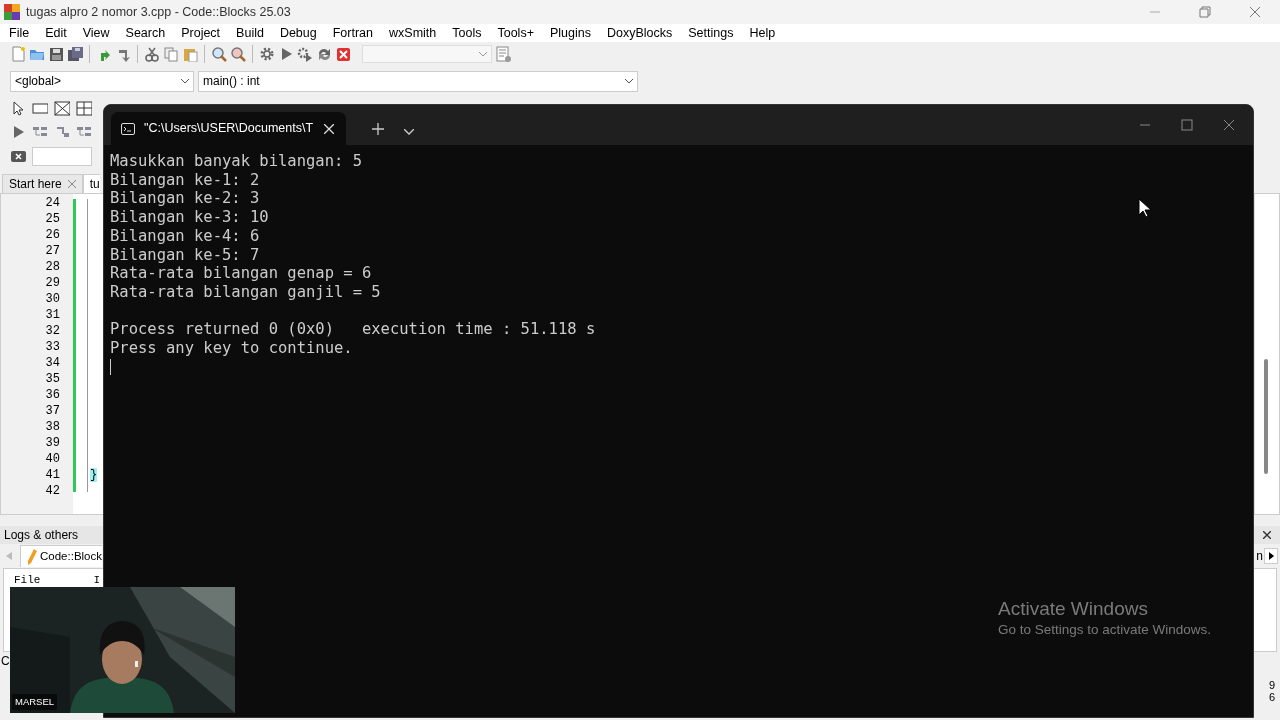 The width and height of the screenshot is (1280, 720). Describe the element at coordinates (52, 315) in the screenshot. I see `line-number: 31` at that location.